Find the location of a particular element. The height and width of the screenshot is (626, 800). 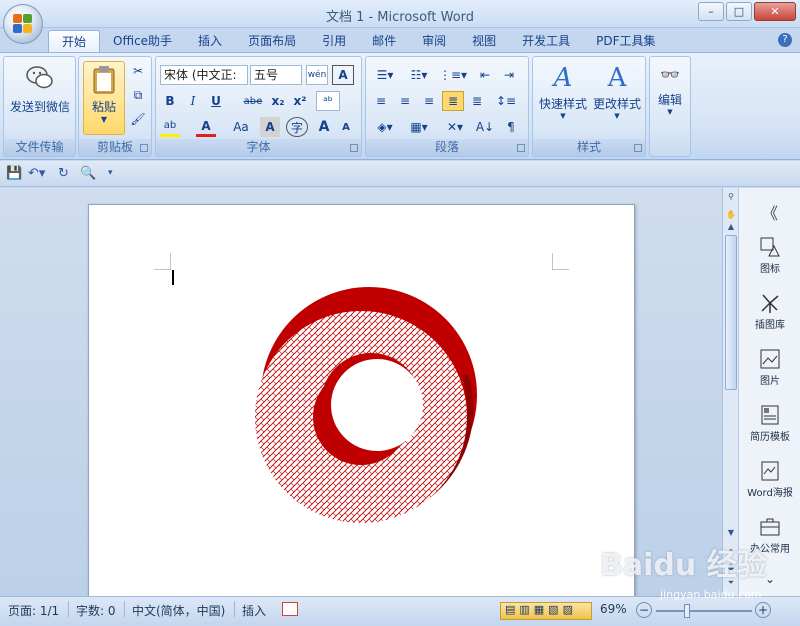

side-item-poster: Word海报 is located at coordinates (769, 479).